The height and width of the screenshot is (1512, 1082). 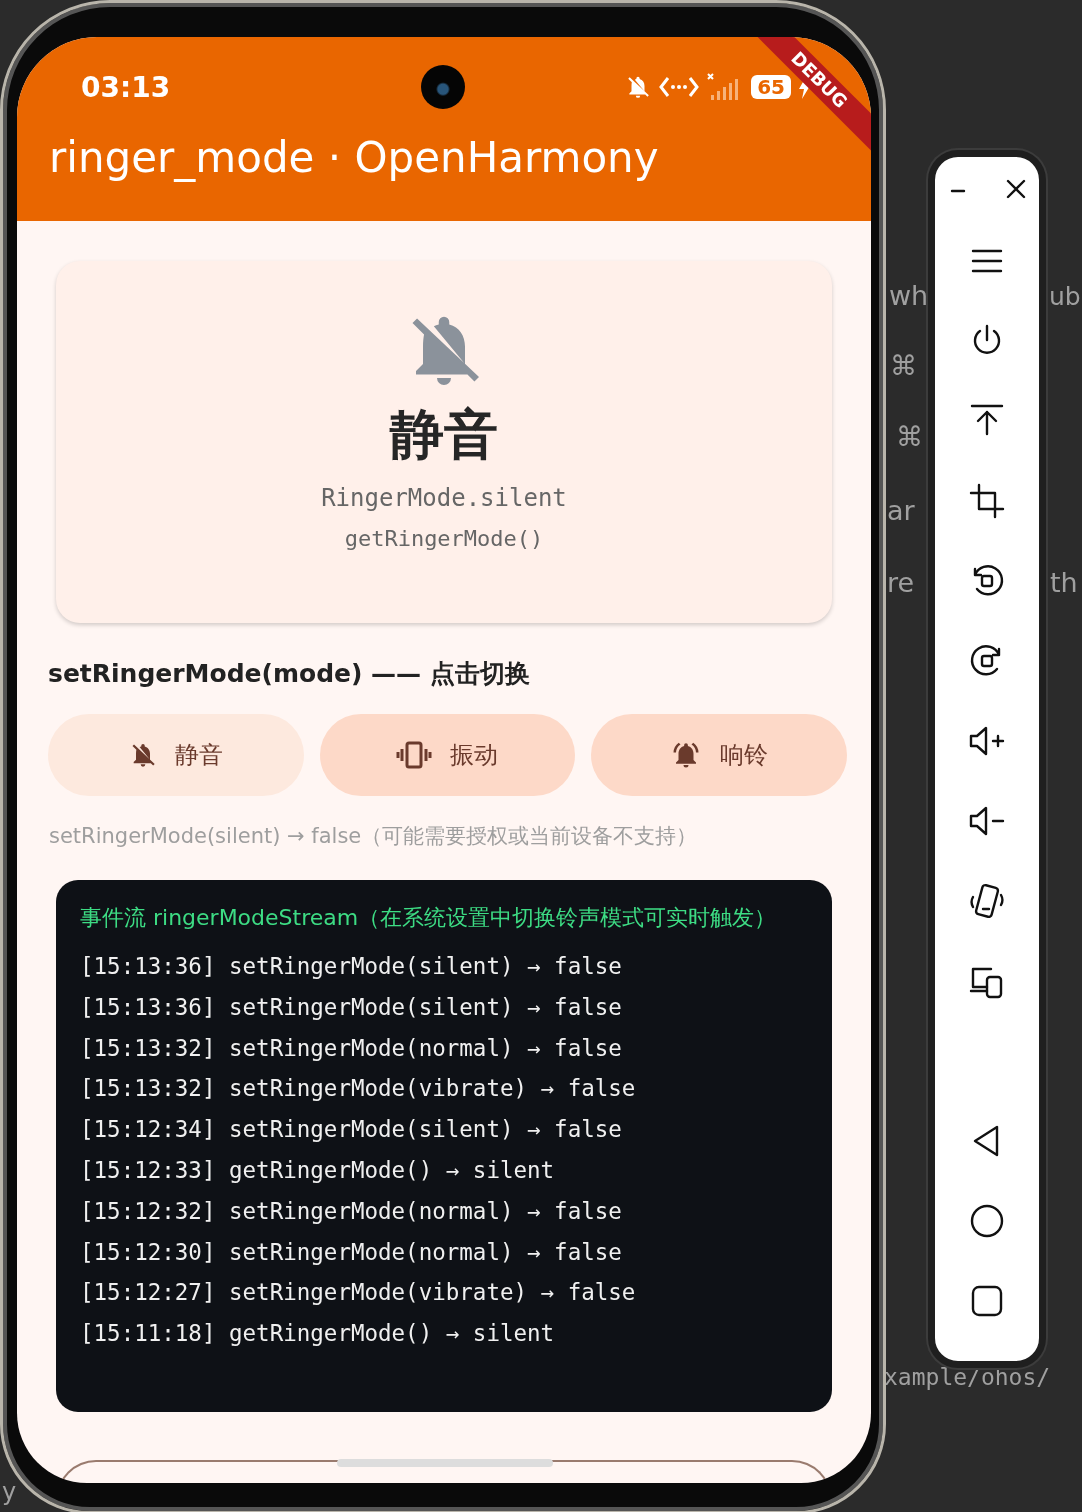 I want to click on battery-level: 65, so click(x=771, y=87).